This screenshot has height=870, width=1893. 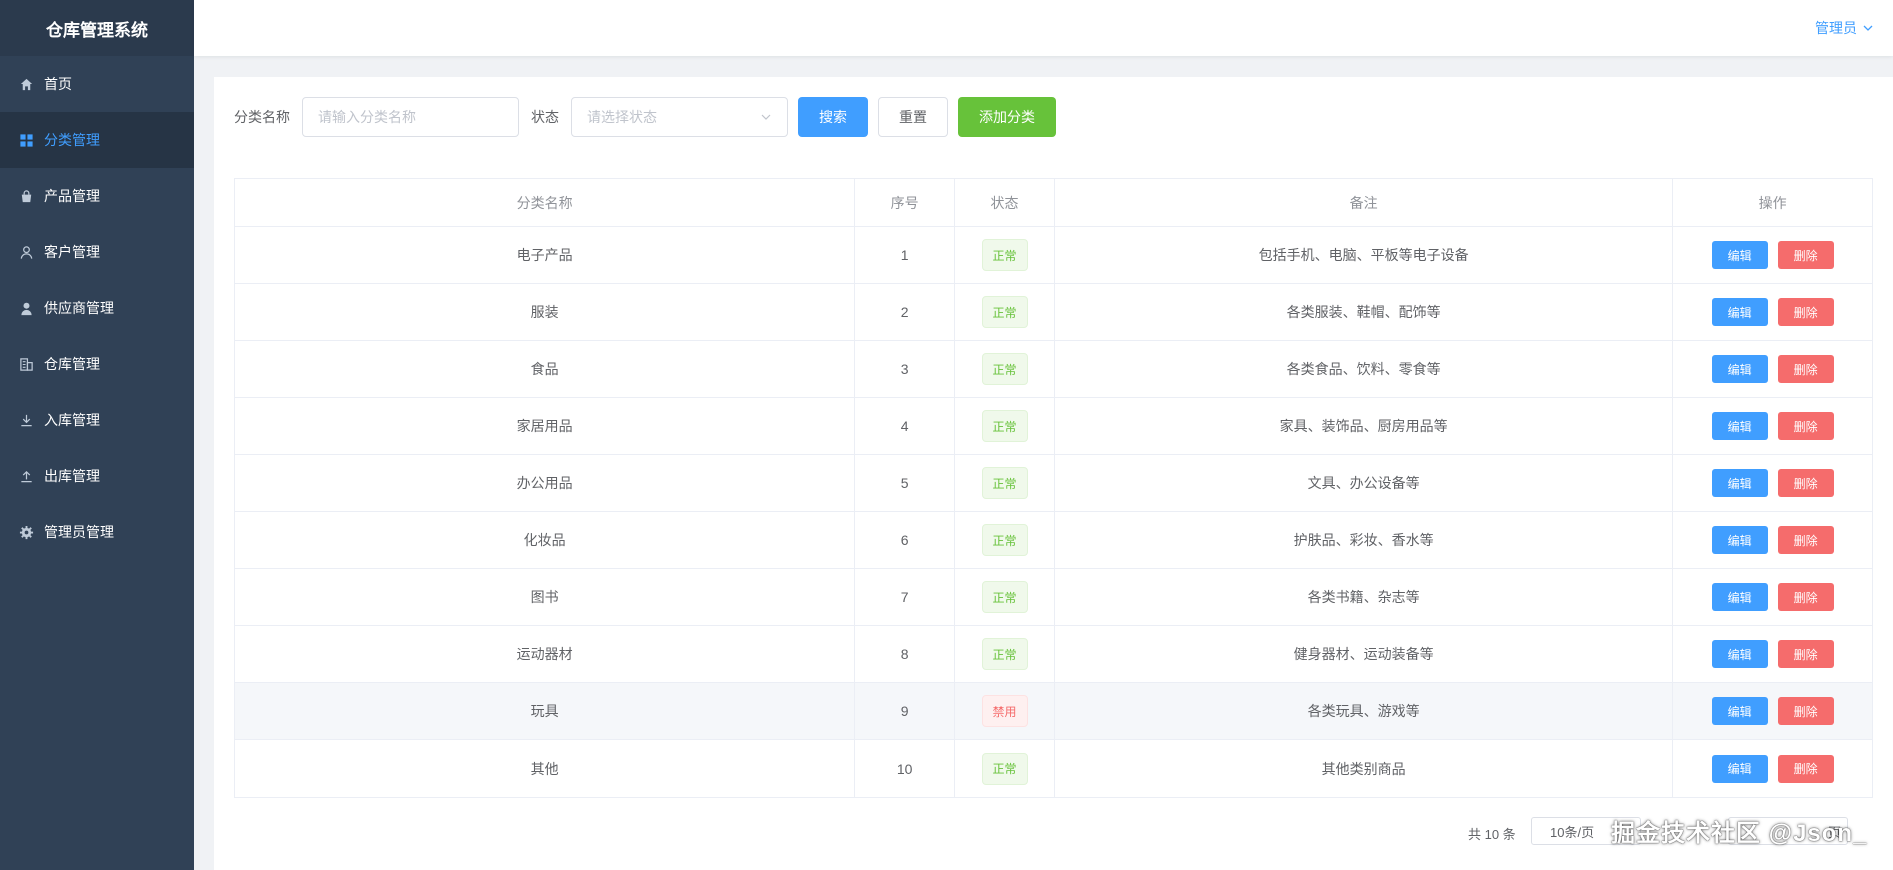 I want to click on remark-cell: 其他类别商品, so click(x=1364, y=768).